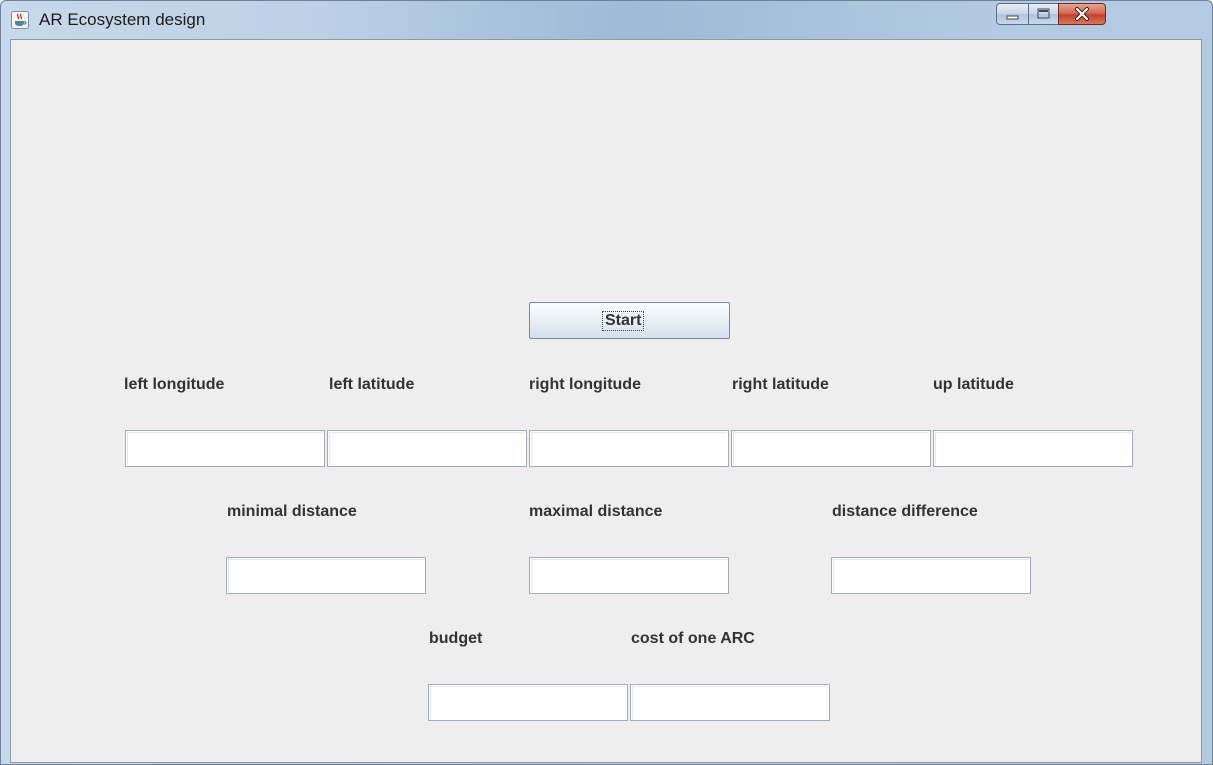 The height and width of the screenshot is (765, 1213). I want to click on window-title: AR Ecosystem design, so click(122, 19).